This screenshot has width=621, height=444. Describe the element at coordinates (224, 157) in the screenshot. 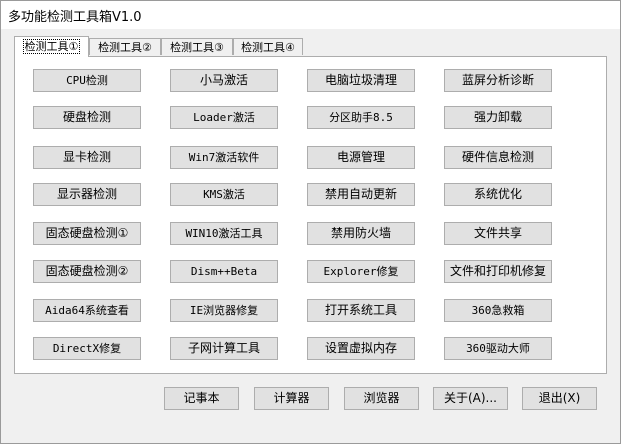

I see `win7-activate-button: Win7激活软件` at that location.